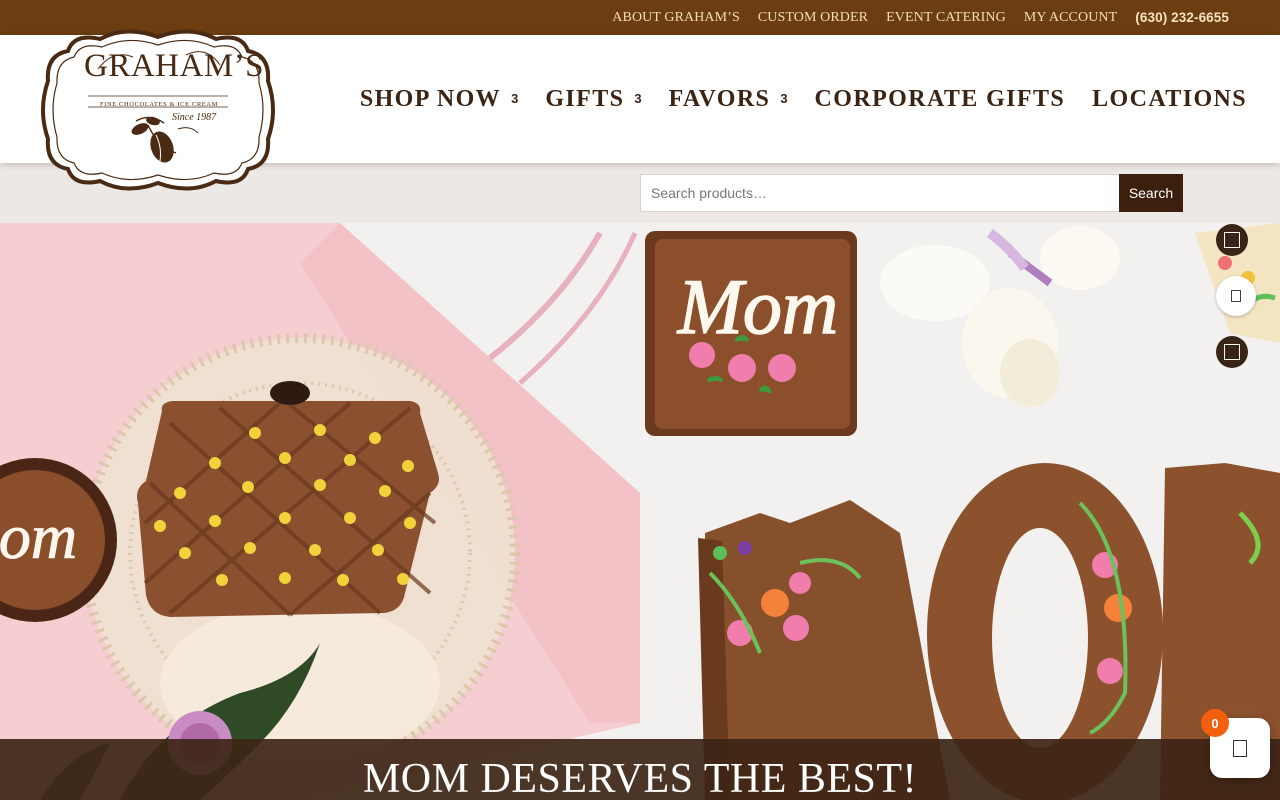 The width and height of the screenshot is (1280, 800). What do you see at coordinates (1151, 193) in the screenshot?
I see `search-button: Search` at bounding box center [1151, 193].